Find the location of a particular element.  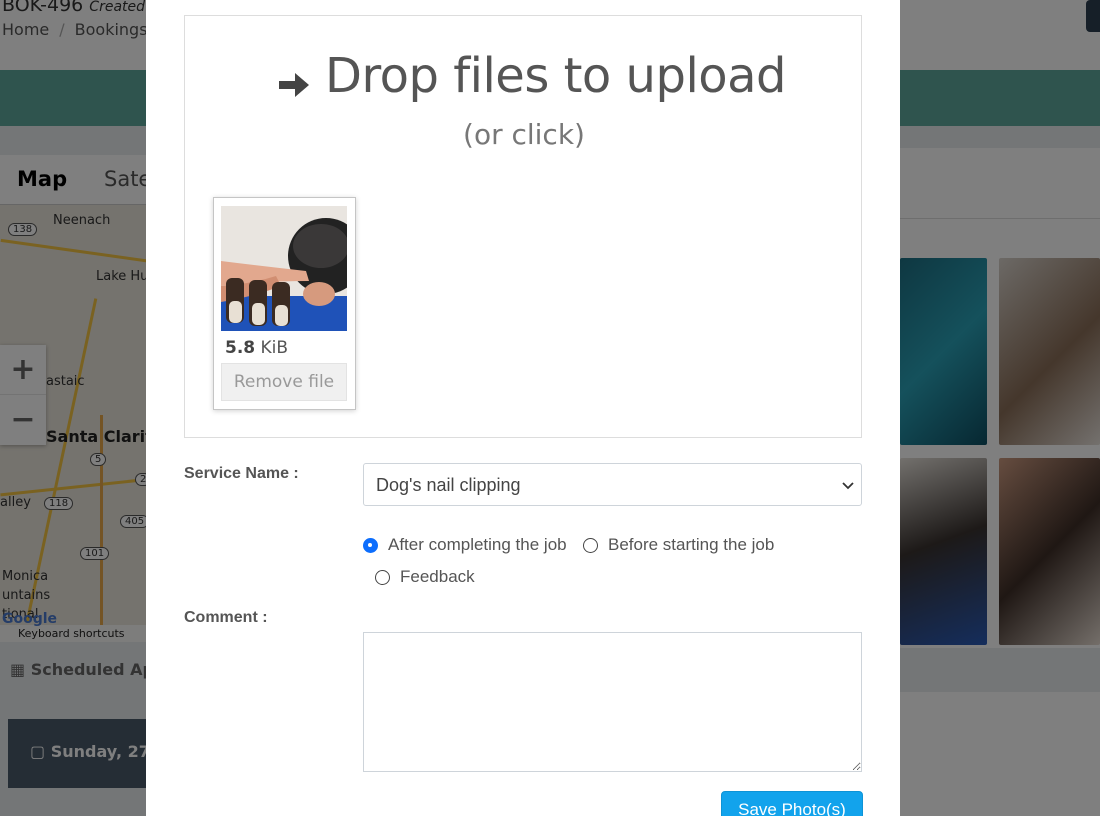

chevron-down-icon is located at coordinates (848, 486).